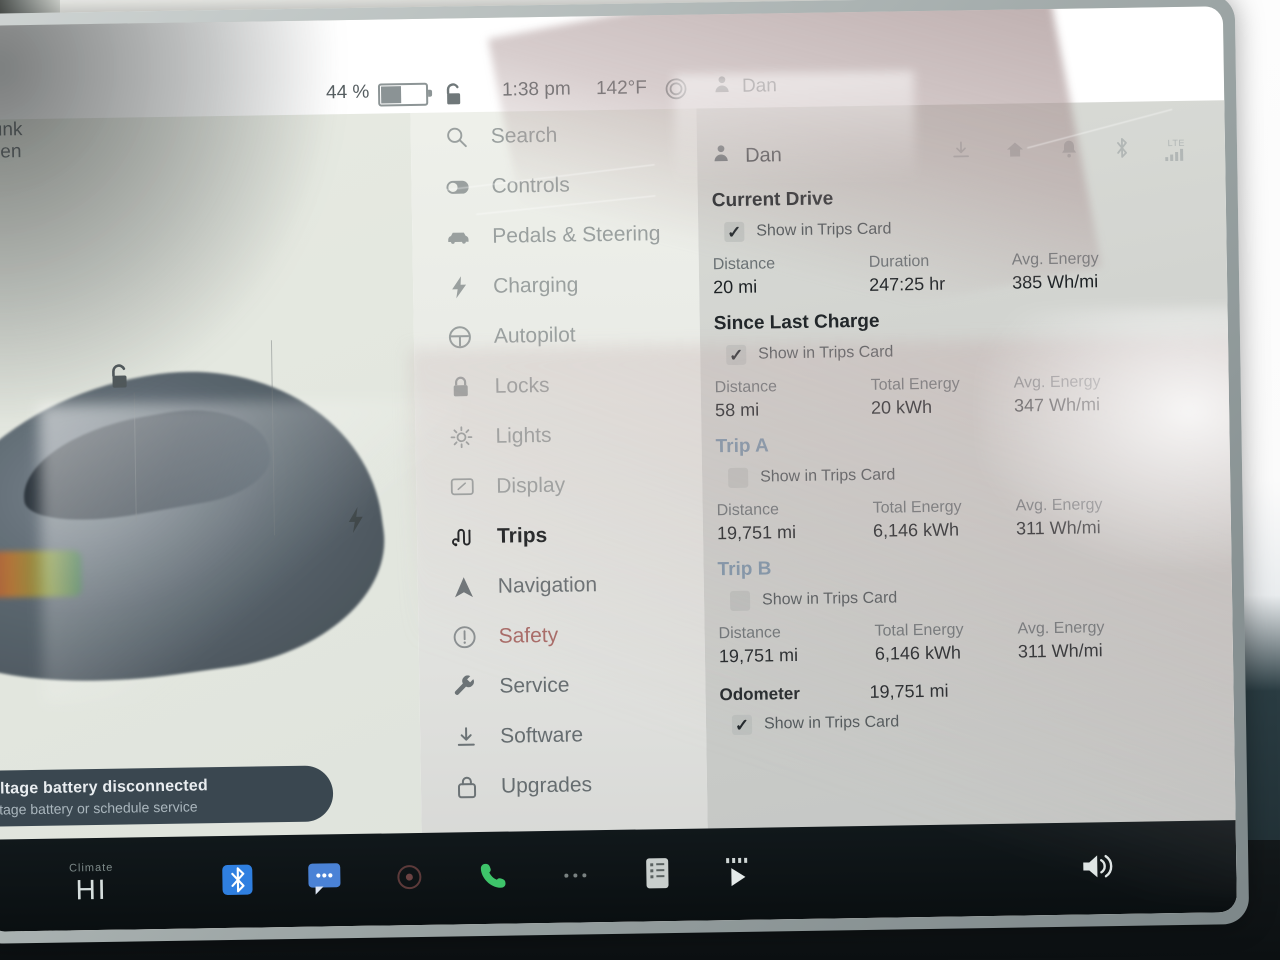 Image resolution: width=1280 pixels, height=960 pixels. What do you see at coordinates (918, 653) in the screenshot?
I see `stat-value: 6,146 kWh` at bounding box center [918, 653].